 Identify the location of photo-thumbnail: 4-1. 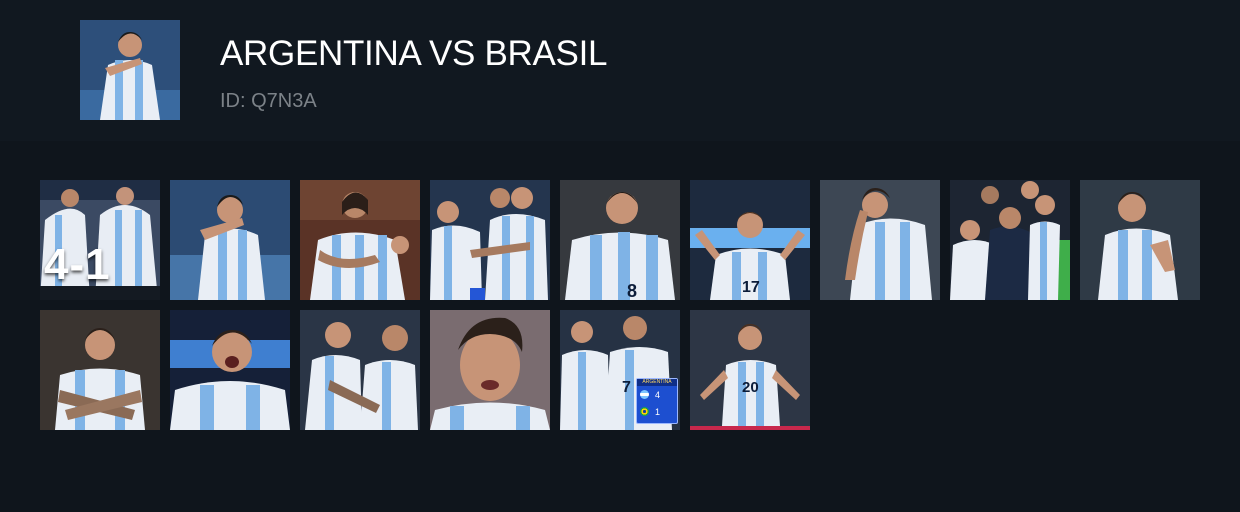
(100, 240).